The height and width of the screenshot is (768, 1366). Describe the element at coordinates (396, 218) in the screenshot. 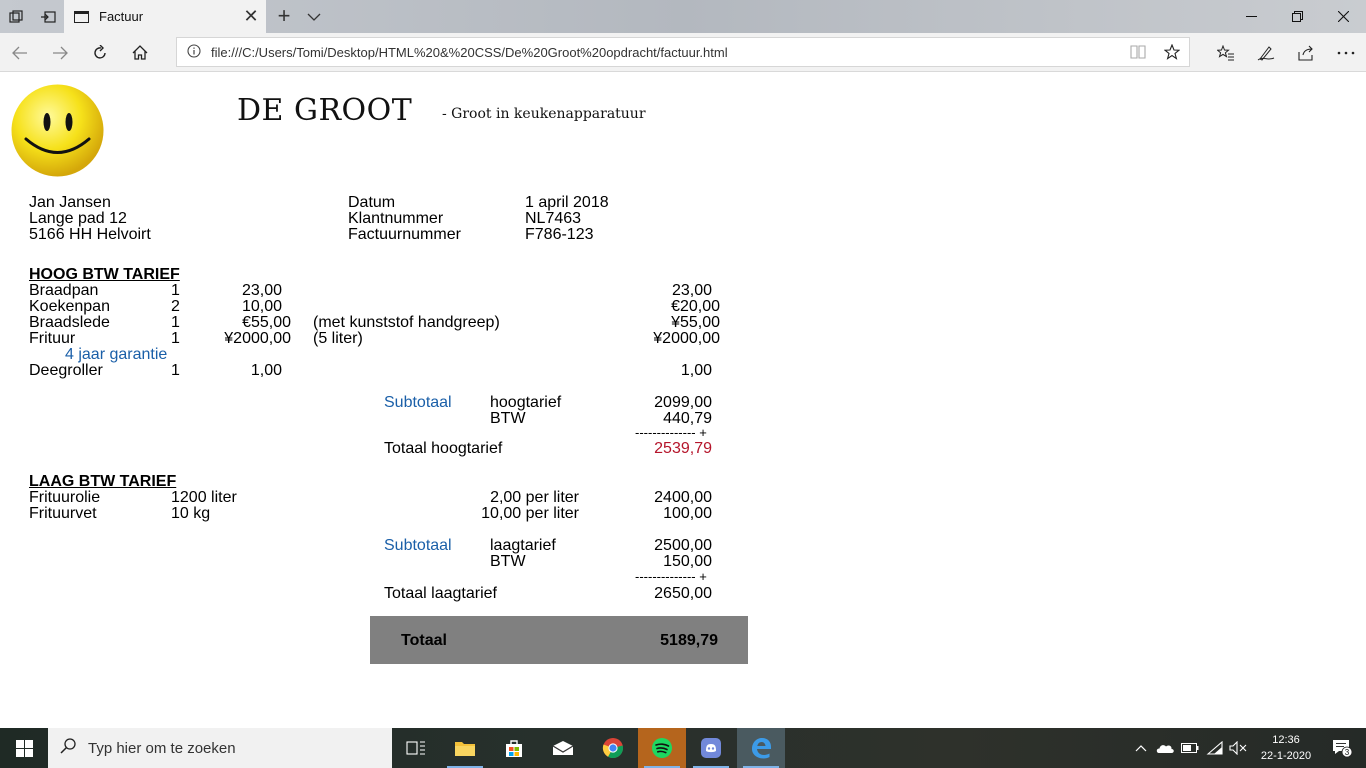

I see `customer-number-label: Klantnummer` at that location.